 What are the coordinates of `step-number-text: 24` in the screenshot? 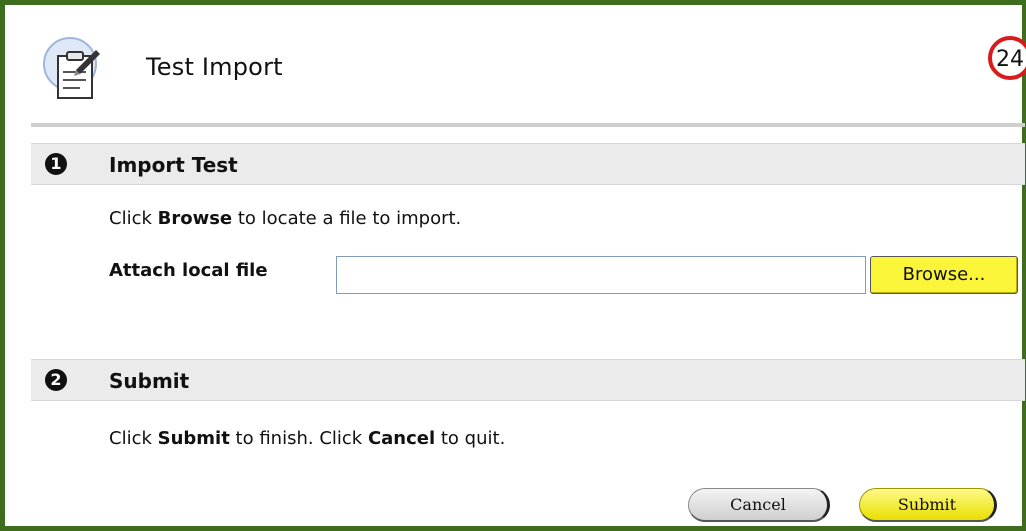 It's located at (1010, 59).